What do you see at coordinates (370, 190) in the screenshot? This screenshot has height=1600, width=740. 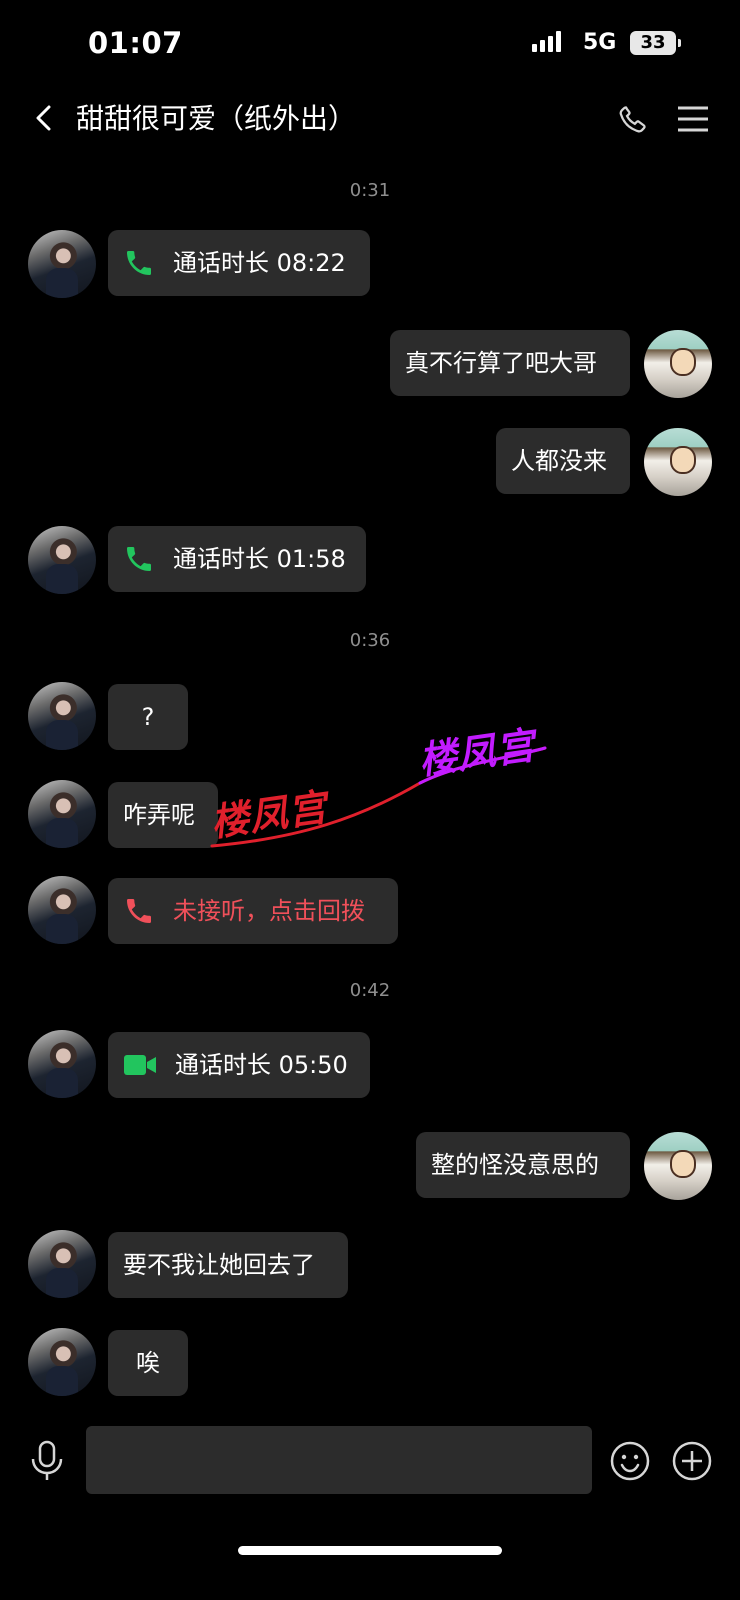 I see `timestamp: 0:31` at bounding box center [370, 190].